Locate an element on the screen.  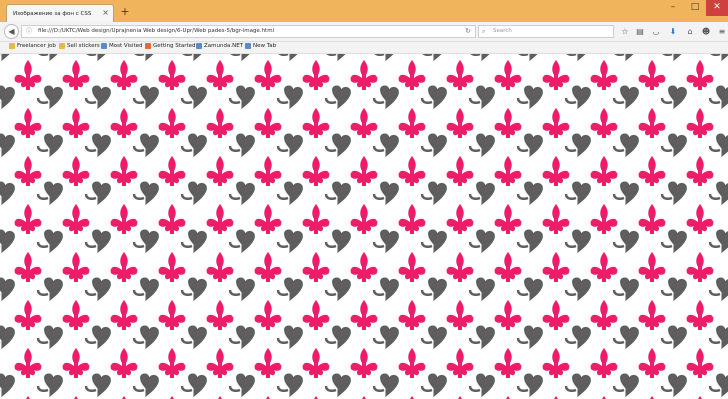
tab-title: Изображение за фон с CSS is located at coordinates (52, 13).